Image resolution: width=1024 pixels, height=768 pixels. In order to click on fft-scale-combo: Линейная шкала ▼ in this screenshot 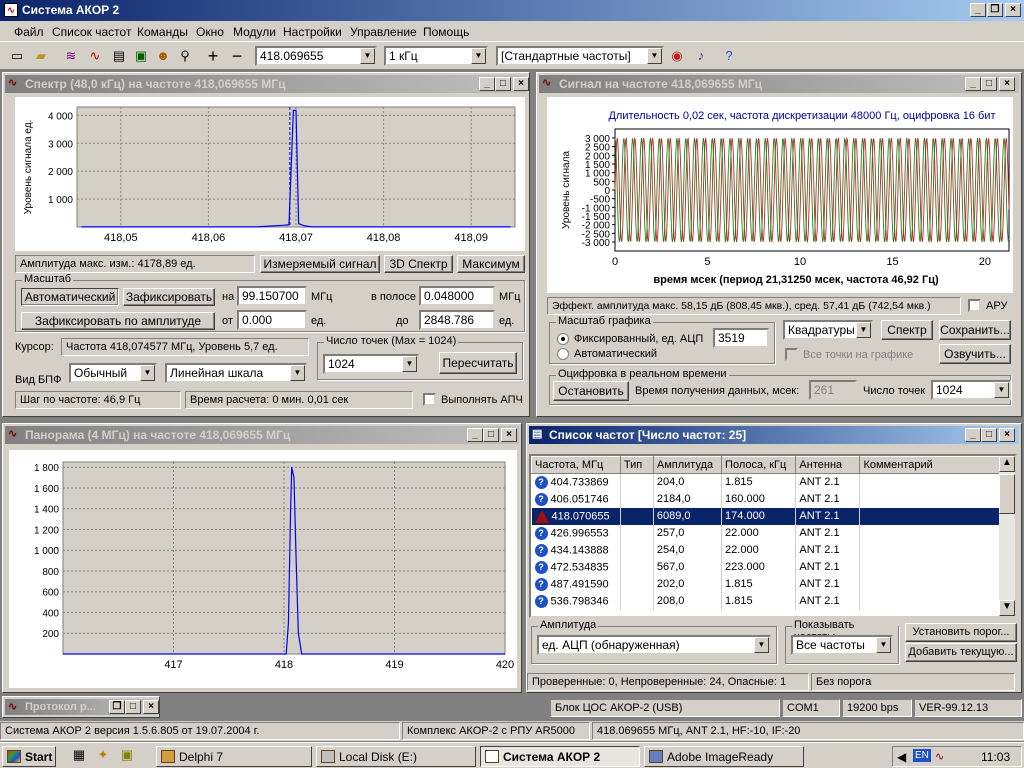, I will do `click(236, 373)`.